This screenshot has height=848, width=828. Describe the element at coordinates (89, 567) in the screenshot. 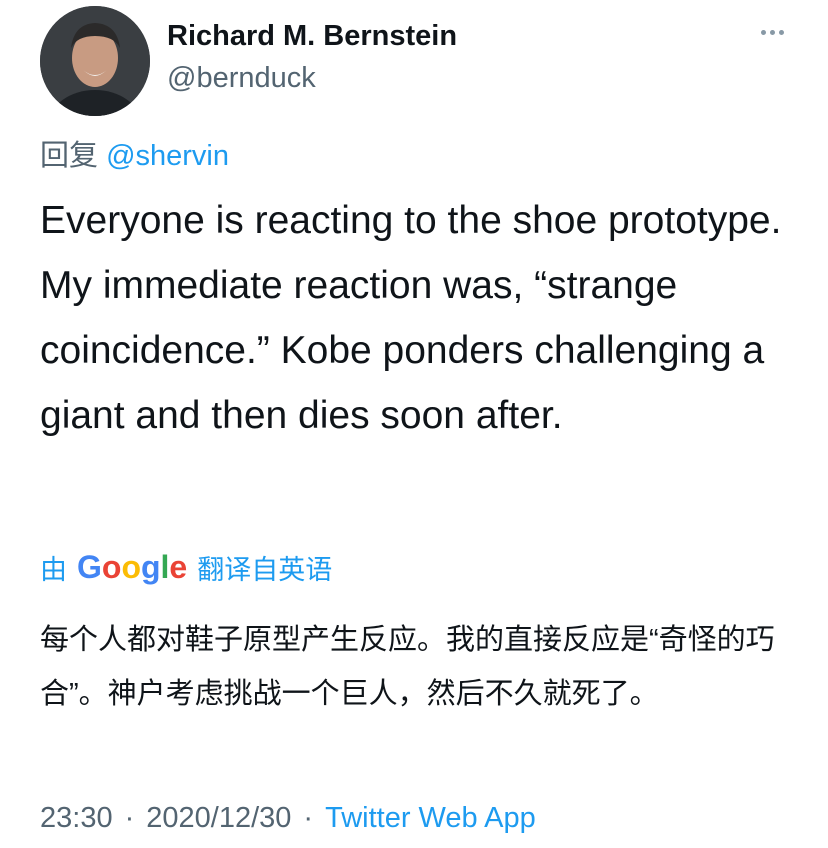

I see `google-logo-letter: G` at that location.